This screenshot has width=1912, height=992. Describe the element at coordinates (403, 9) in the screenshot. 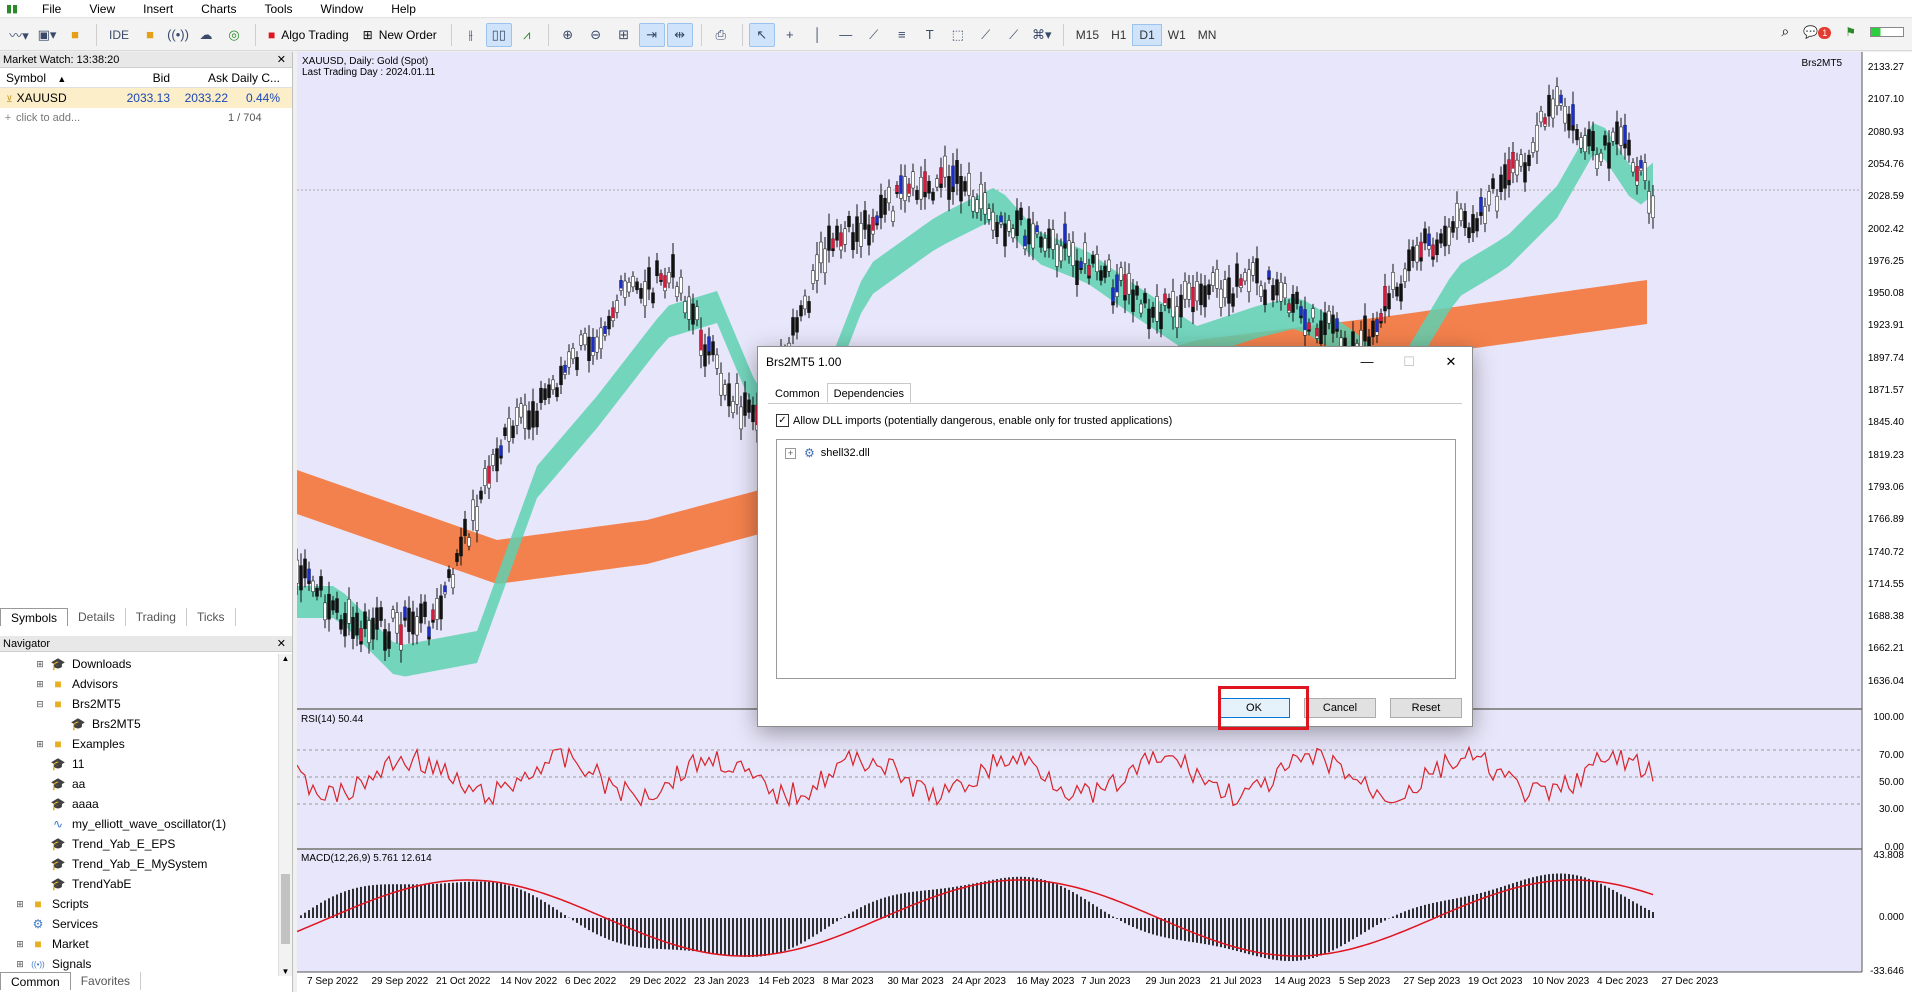

I see `menu-help: Help` at that location.